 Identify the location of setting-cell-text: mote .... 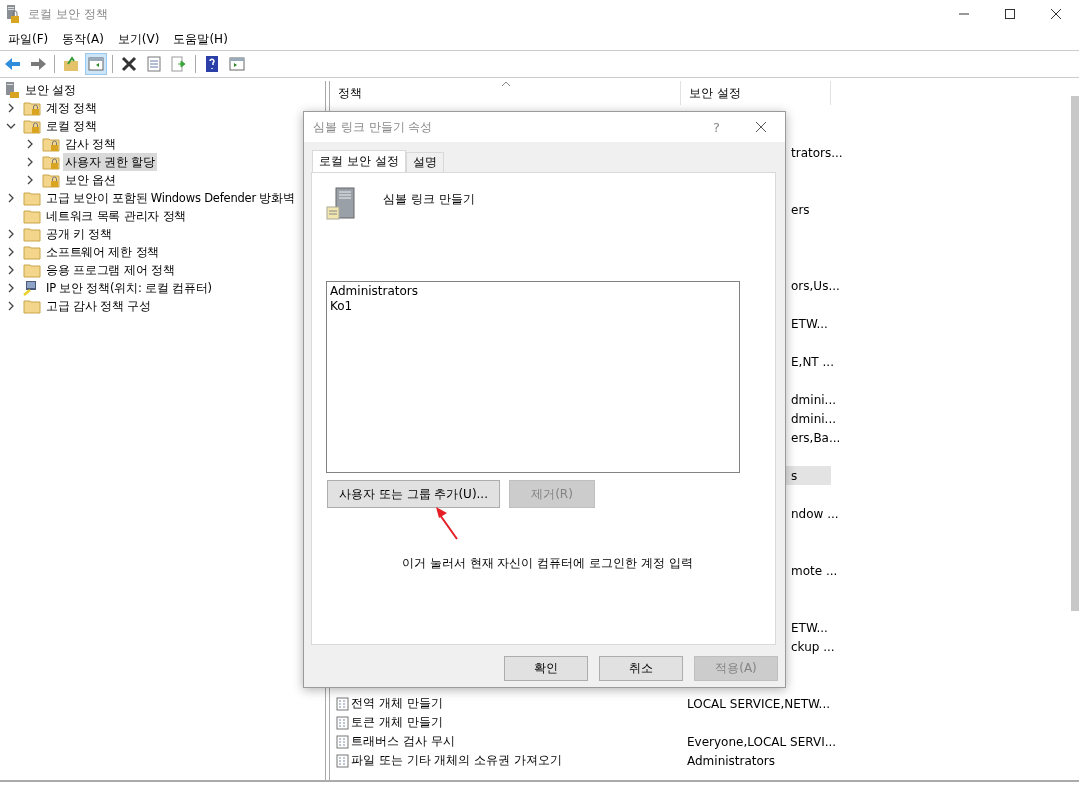
(814, 571).